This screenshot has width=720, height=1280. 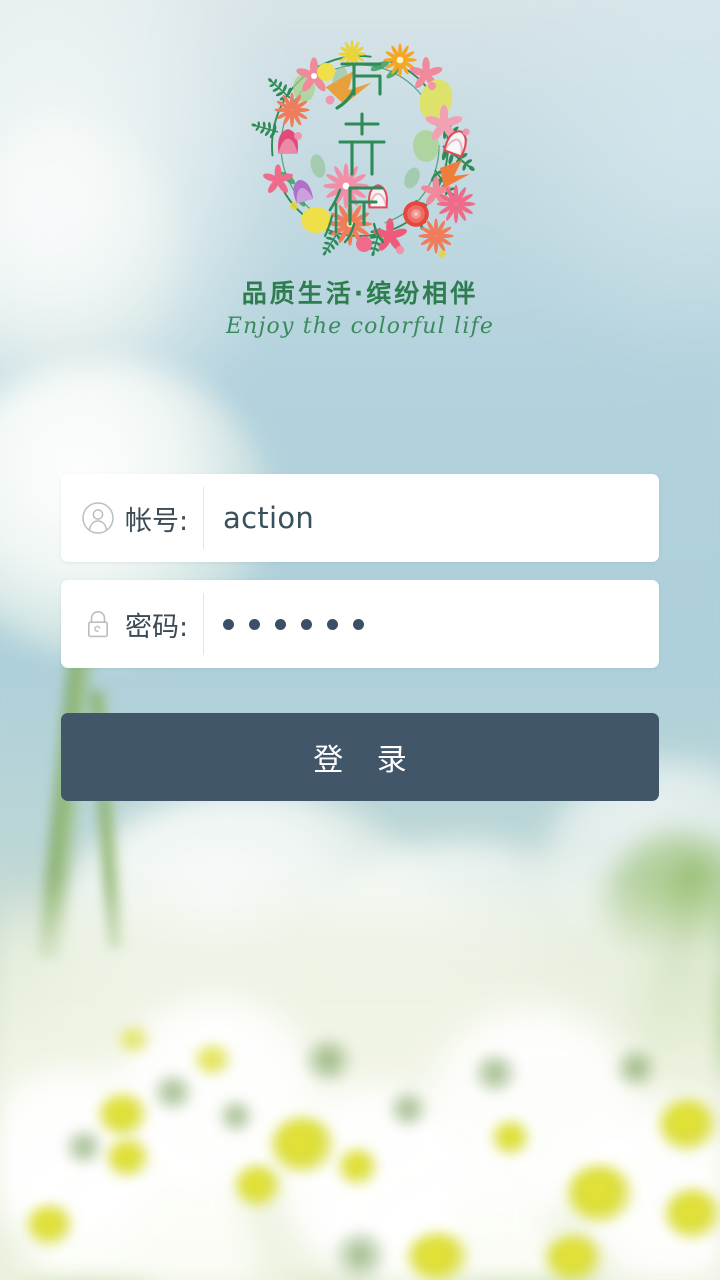 What do you see at coordinates (157, 627) in the screenshot?
I see `password-label: 密码:` at bounding box center [157, 627].